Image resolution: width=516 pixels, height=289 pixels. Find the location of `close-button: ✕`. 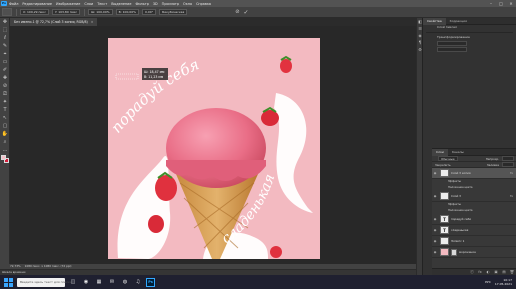

close-button: ✕ is located at coordinates (511, 3).